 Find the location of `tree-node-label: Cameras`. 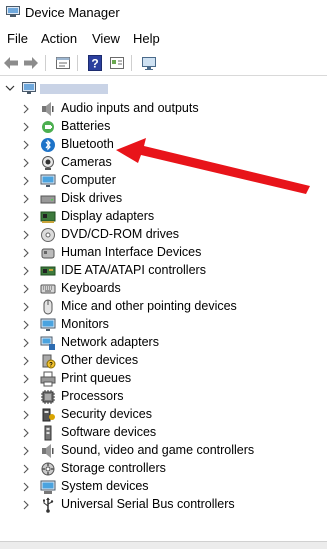

tree-node-label: Cameras is located at coordinates (86, 162).